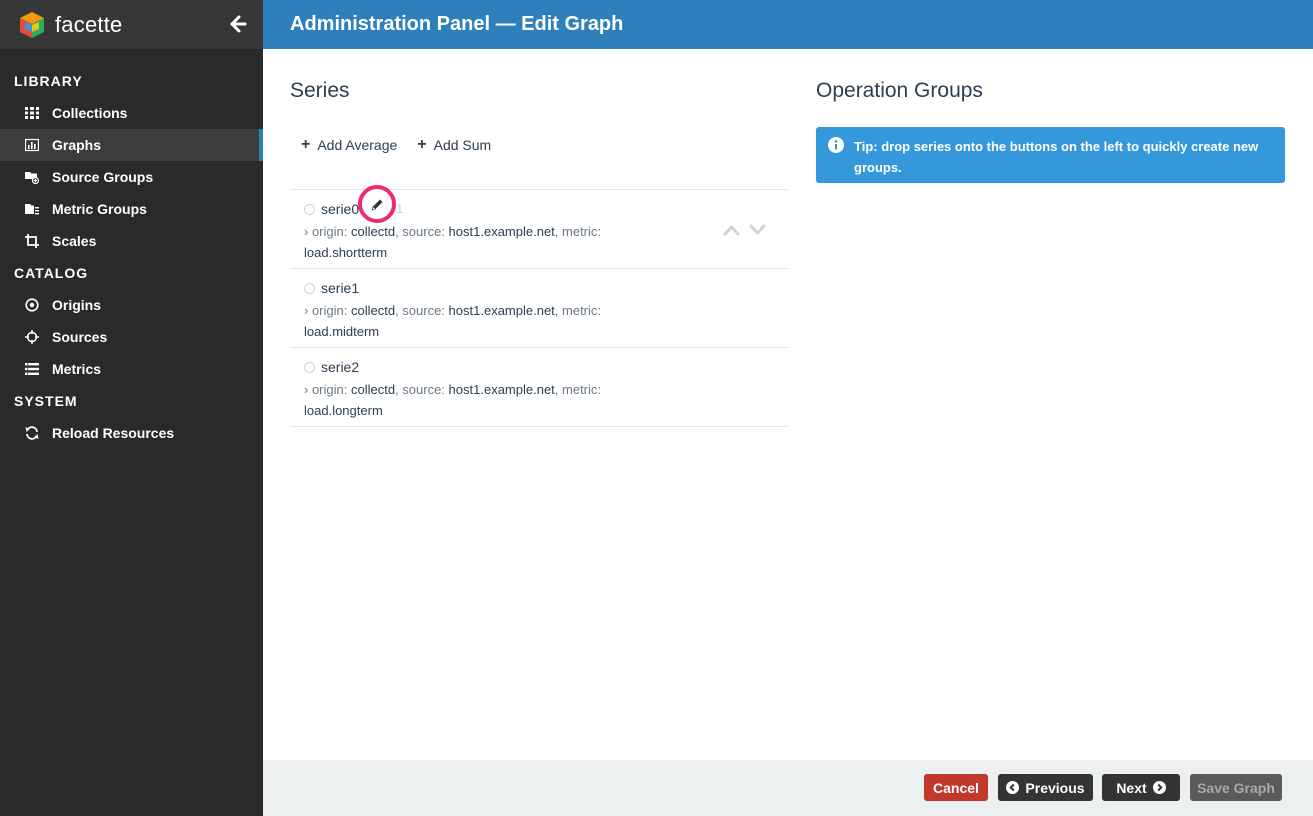 Image resolution: width=1313 pixels, height=816 pixels. I want to click on dot-circle-icon, so click(32, 305).